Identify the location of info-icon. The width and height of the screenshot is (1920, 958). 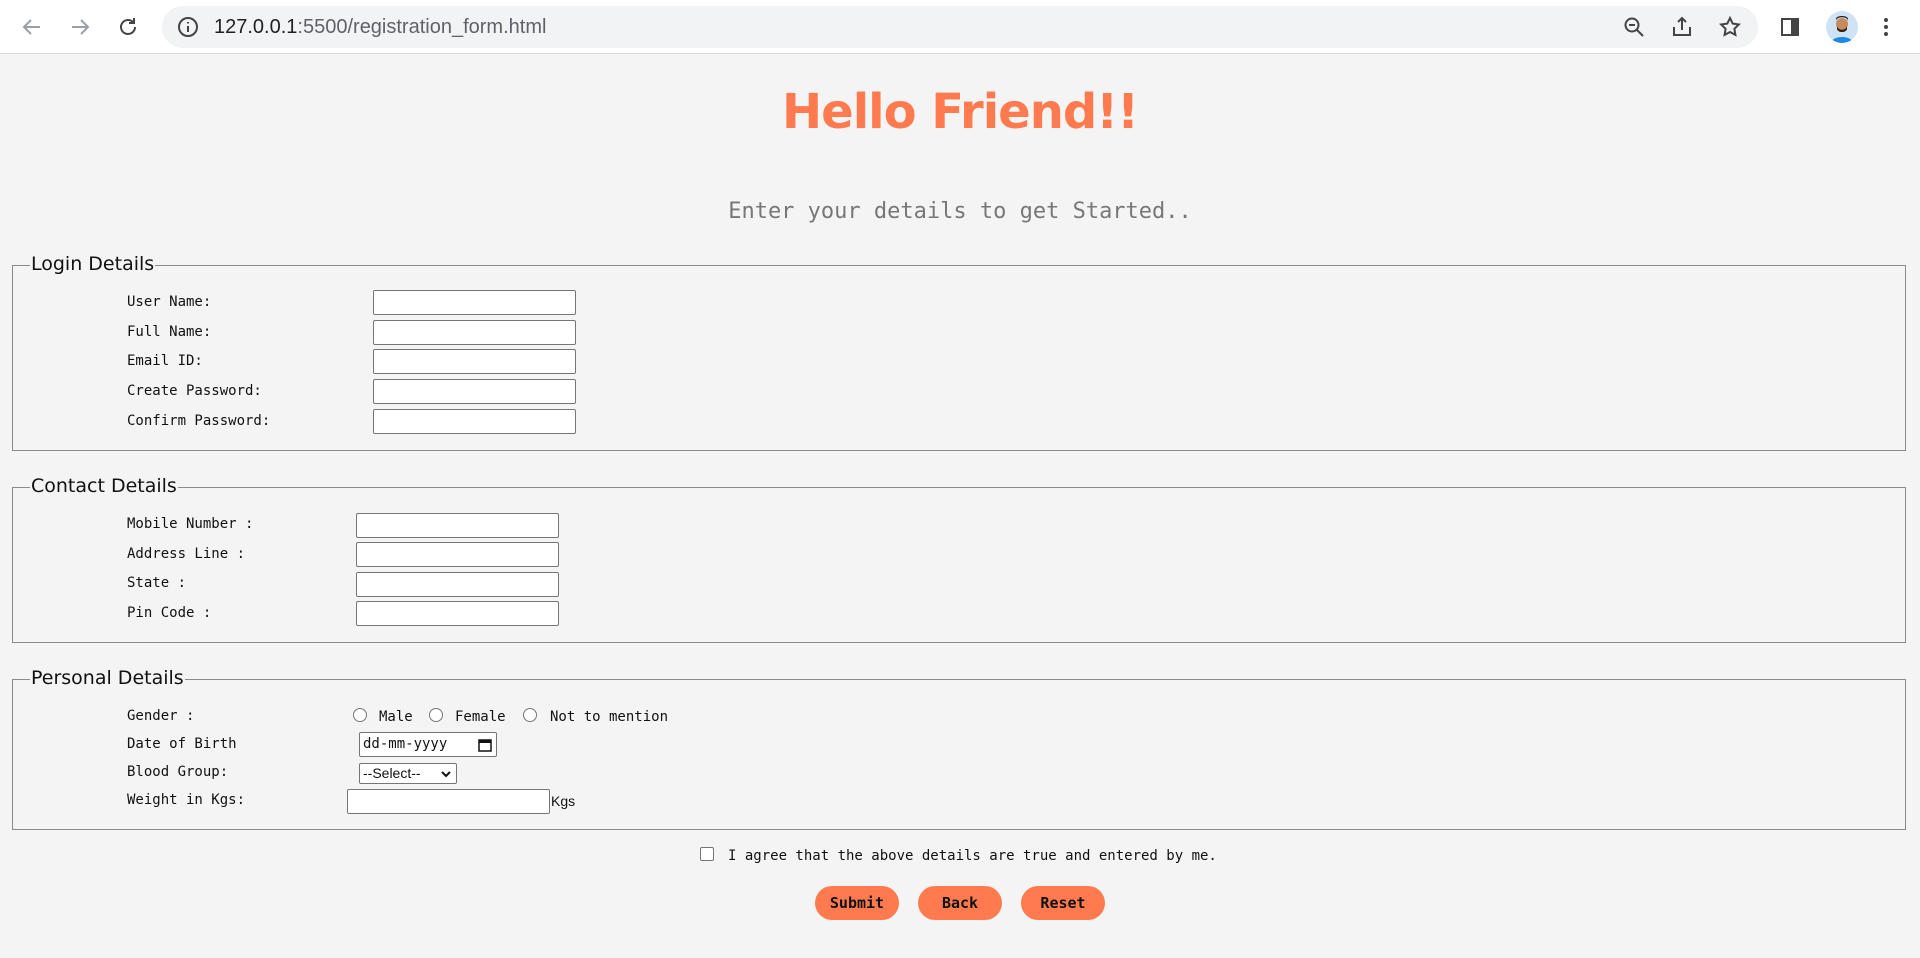
(188, 27).